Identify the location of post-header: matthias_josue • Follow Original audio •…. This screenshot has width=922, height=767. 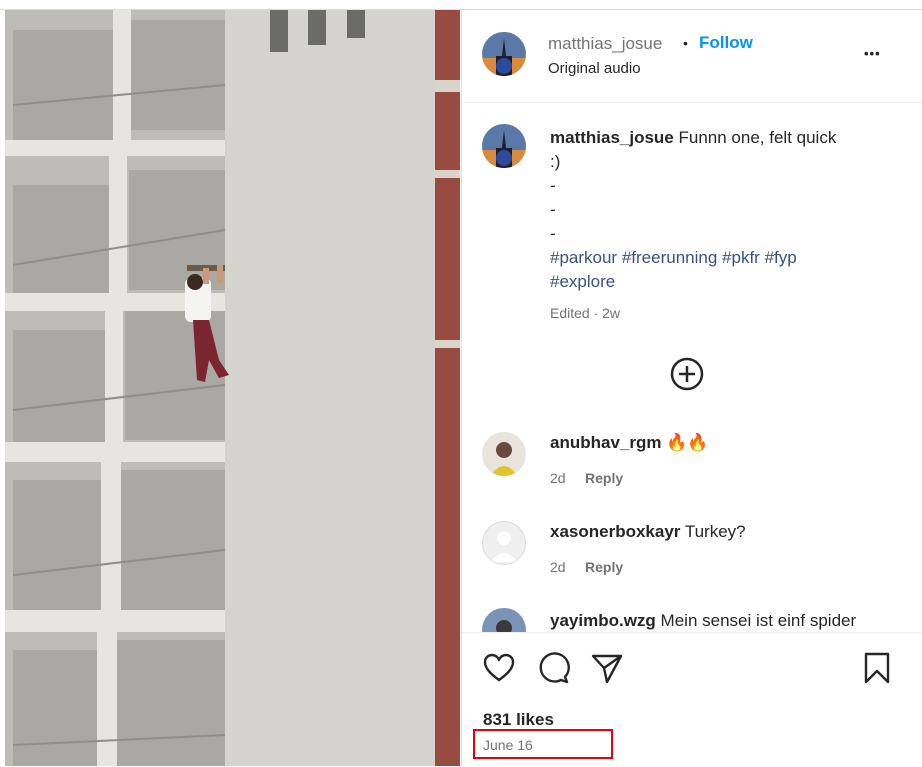
(692, 56).